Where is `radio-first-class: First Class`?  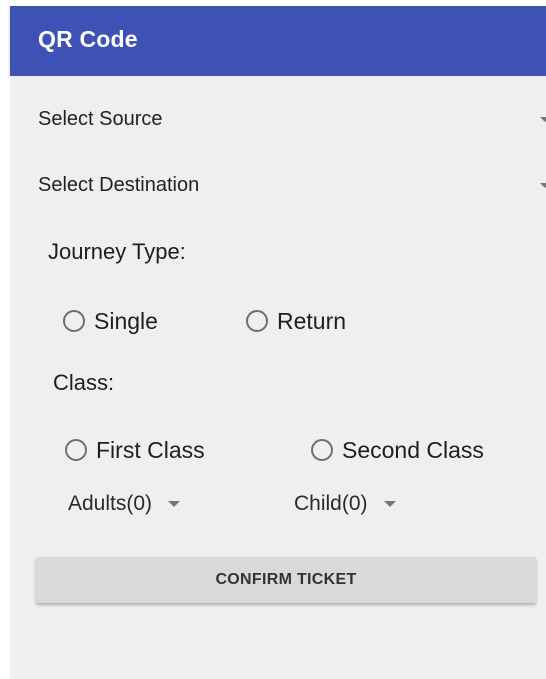 radio-first-class: First Class is located at coordinates (135, 450).